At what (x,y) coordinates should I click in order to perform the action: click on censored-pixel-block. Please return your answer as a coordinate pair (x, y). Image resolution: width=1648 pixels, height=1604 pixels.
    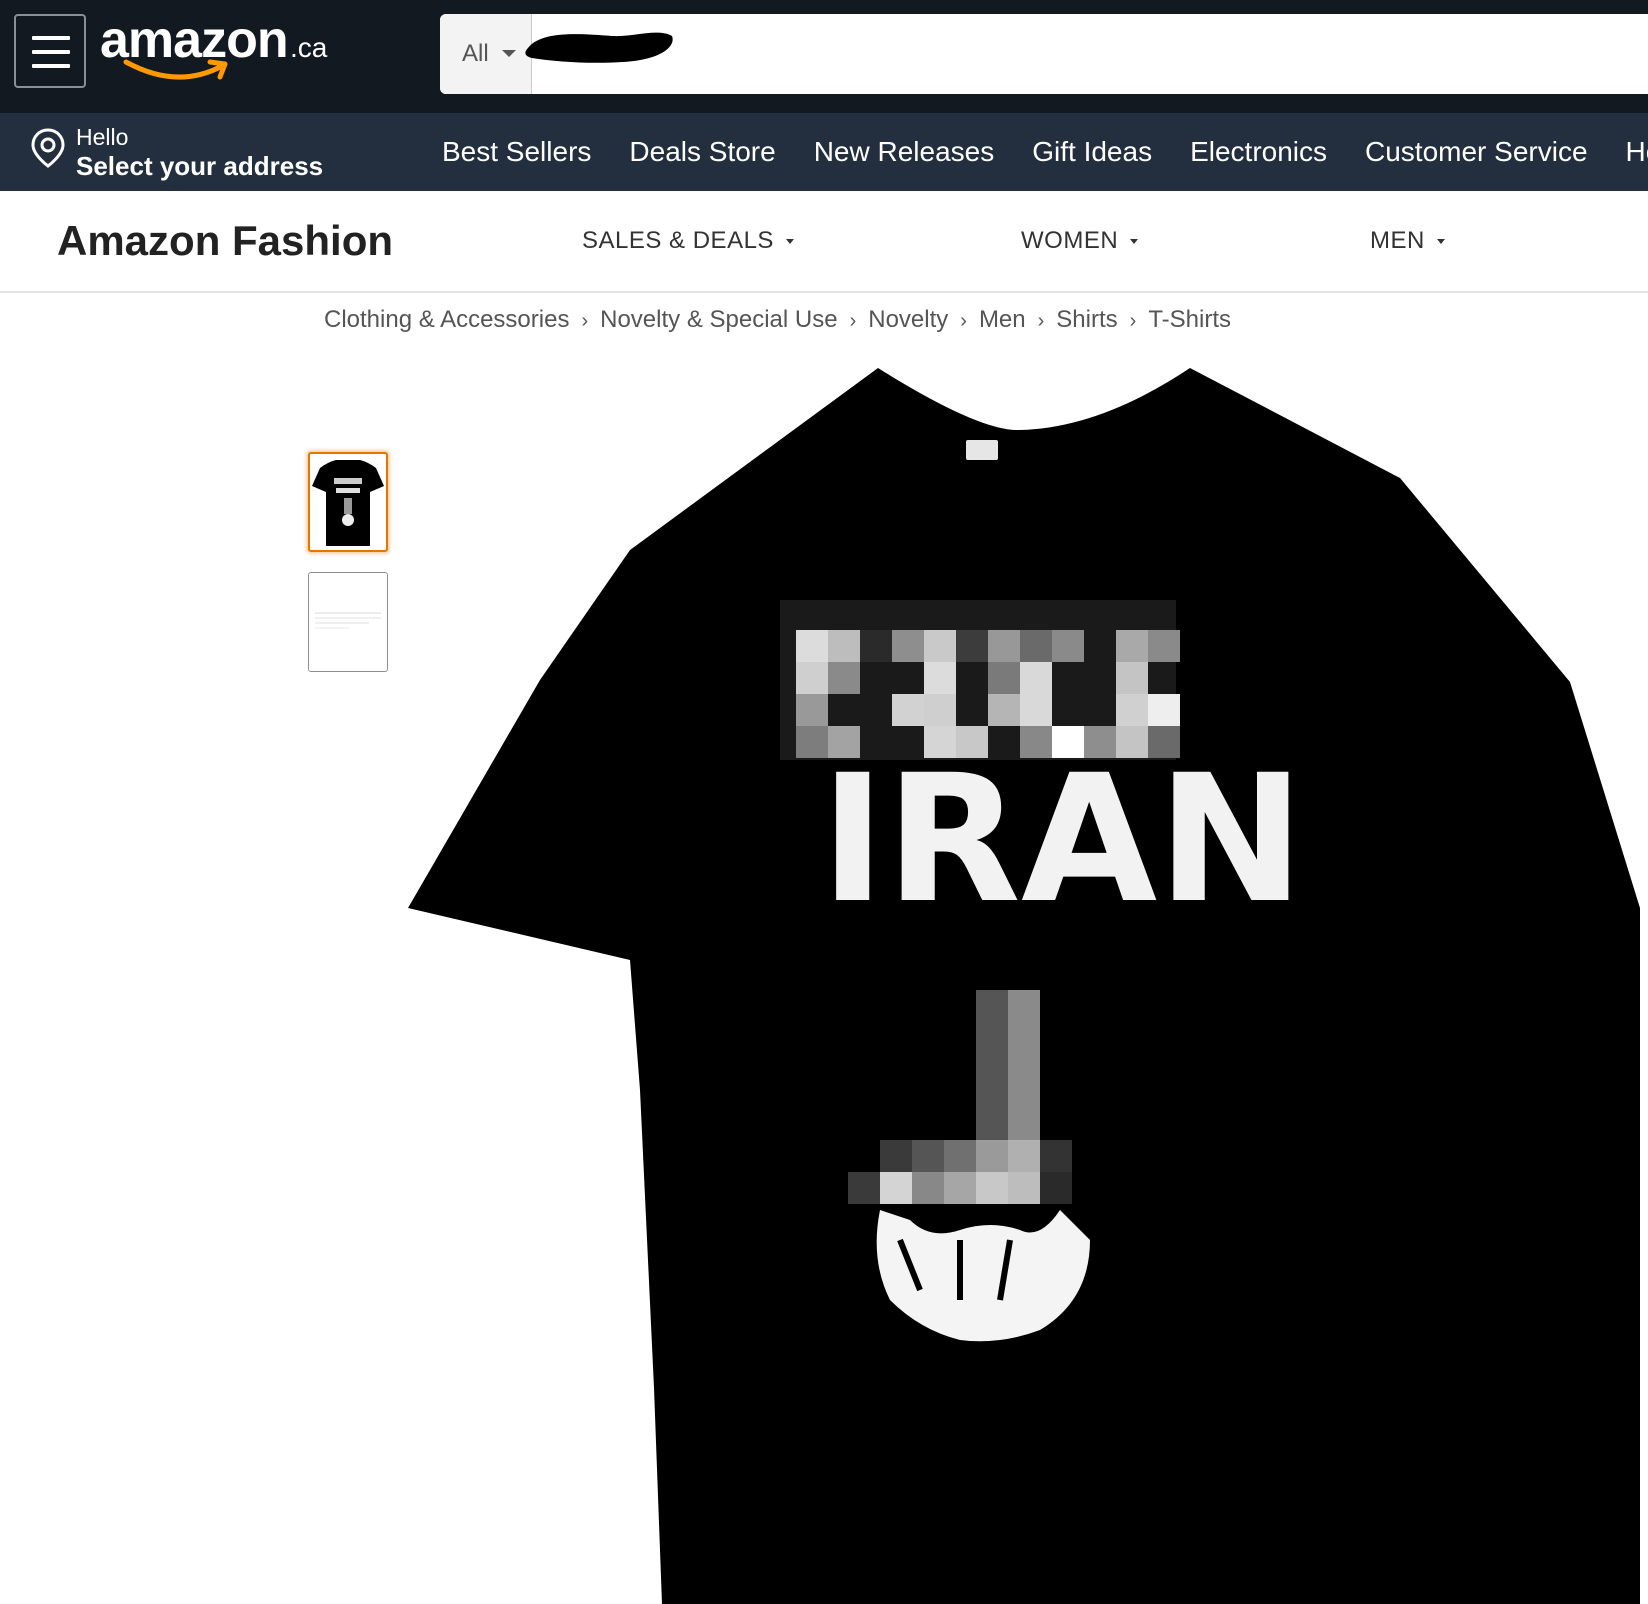
    Looking at the image, I should click on (980, 680).